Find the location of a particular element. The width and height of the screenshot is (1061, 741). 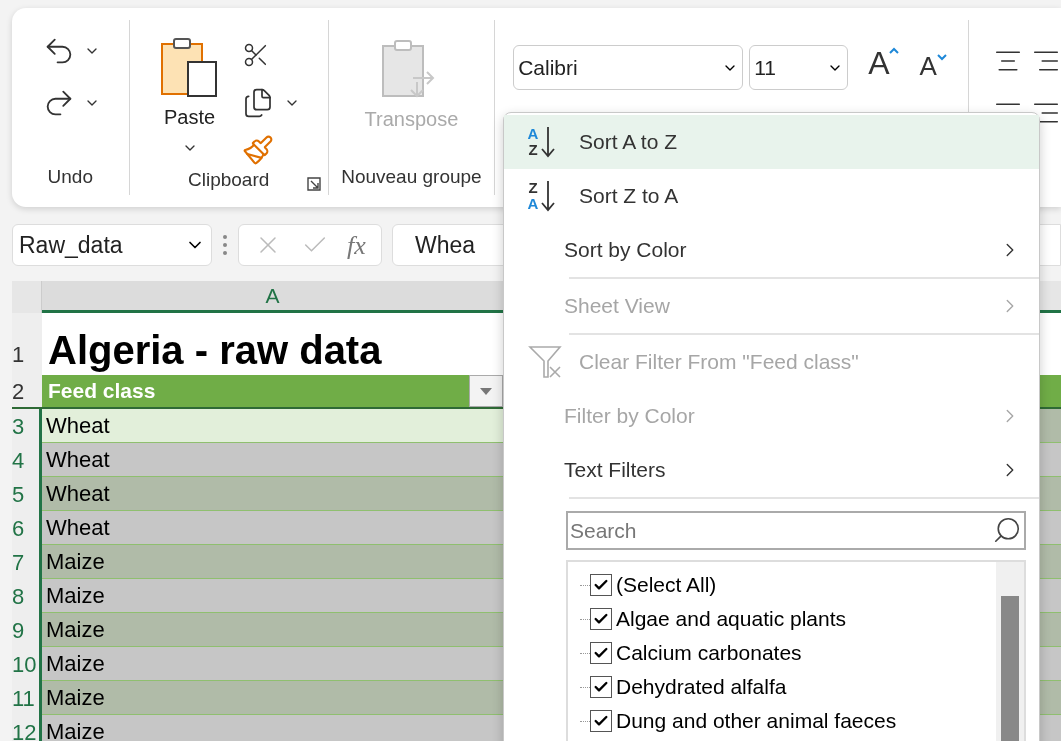

menu-item-label: Sort by Color is located at coordinates (625, 250).